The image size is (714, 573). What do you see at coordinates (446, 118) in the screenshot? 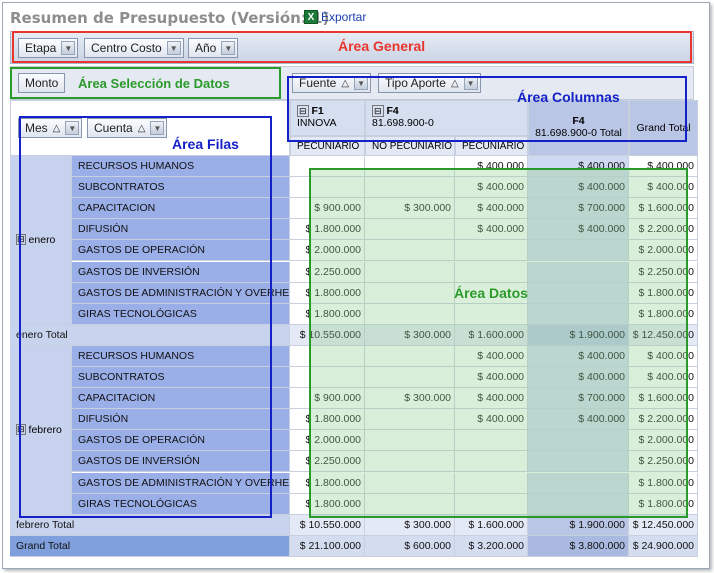
I see `column-header-f4: ⊟ F4 81.698.900-0` at bounding box center [446, 118].